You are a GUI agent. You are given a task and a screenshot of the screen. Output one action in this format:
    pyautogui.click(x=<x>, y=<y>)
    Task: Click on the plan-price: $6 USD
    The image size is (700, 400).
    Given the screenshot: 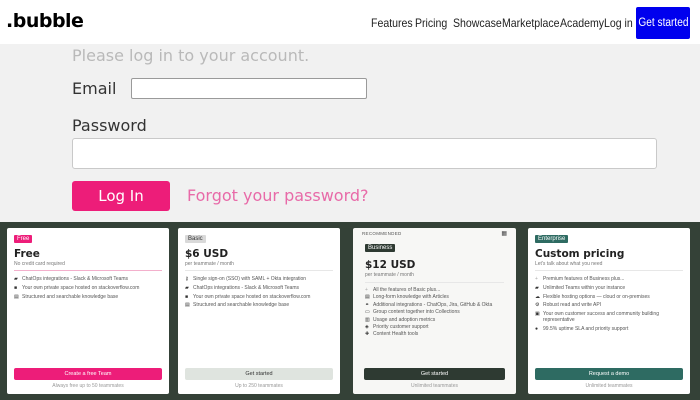 What is the action you would take?
    pyautogui.click(x=207, y=254)
    